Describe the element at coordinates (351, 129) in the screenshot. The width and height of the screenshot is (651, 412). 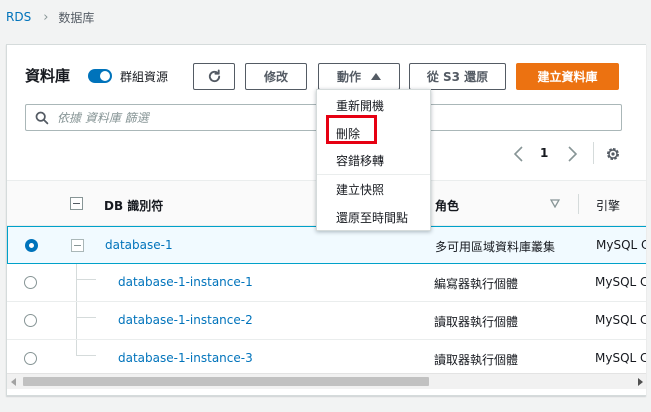
I see `highlight-box` at that location.